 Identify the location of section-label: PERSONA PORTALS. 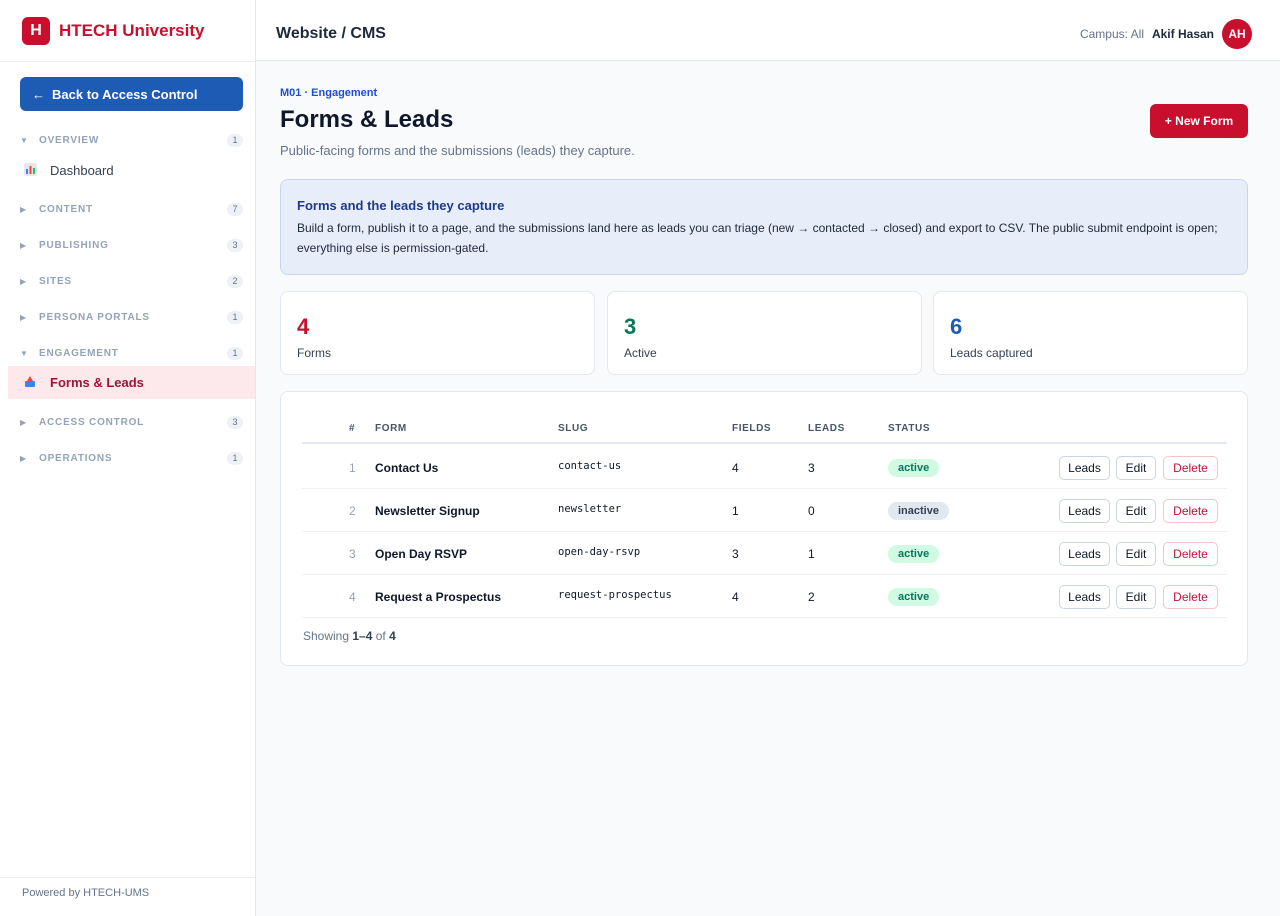
(94, 317).